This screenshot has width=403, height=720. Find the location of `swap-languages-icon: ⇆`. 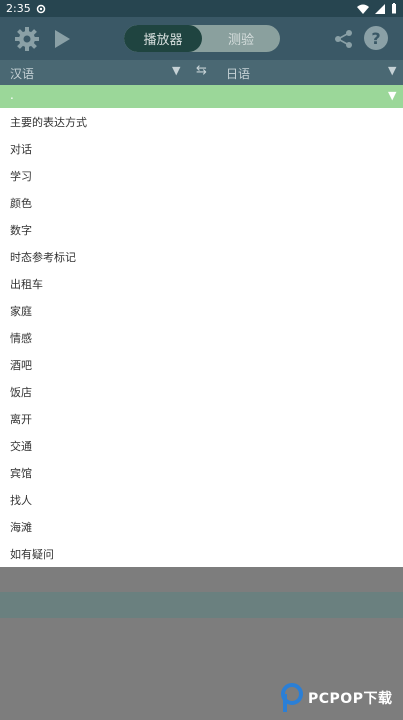

swap-languages-icon: ⇆ is located at coordinates (201, 70).